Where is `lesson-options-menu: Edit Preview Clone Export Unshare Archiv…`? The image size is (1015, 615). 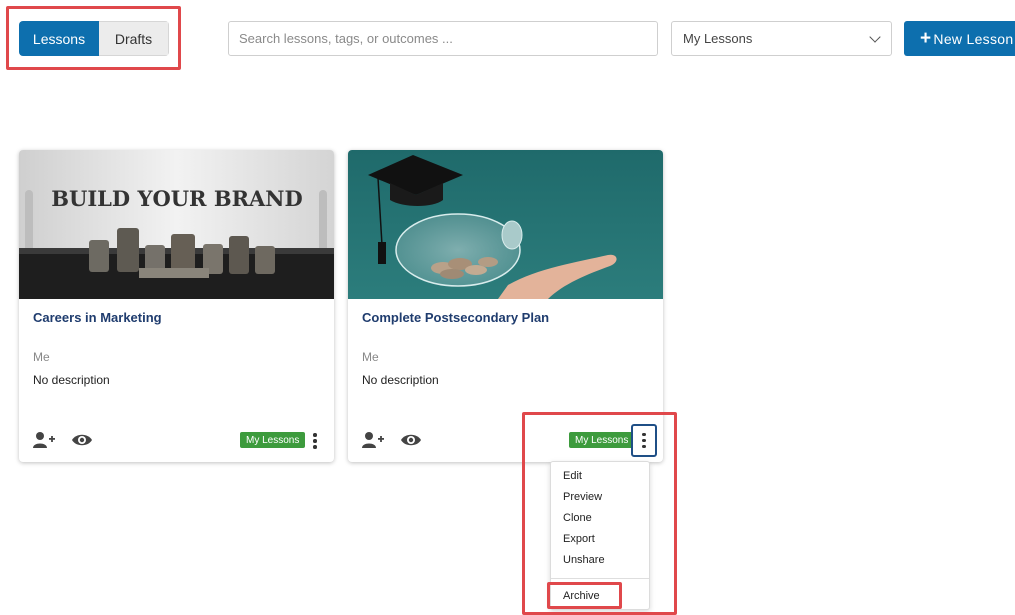
lesson-options-menu: Edit Preview Clone Export Unshare Archiv… is located at coordinates (600, 535).